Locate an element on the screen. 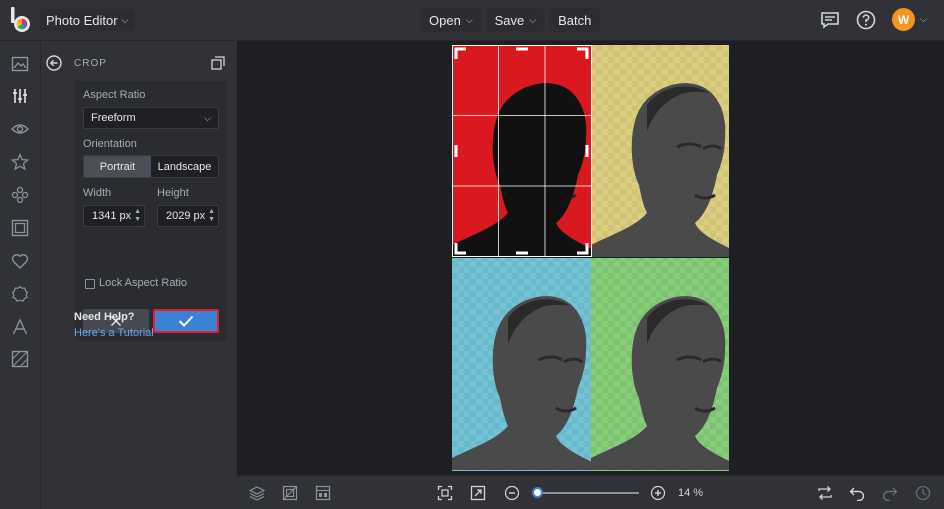 The image size is (944, 509). open-label: Open is located at coordinates (445, 20).